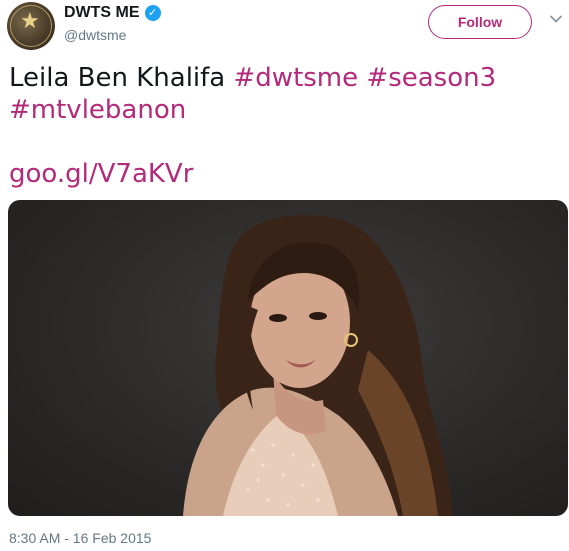  Describe the element at coordinates (95, 35) in the screenshot. I see `author-handle: @dwtsme` at that location.